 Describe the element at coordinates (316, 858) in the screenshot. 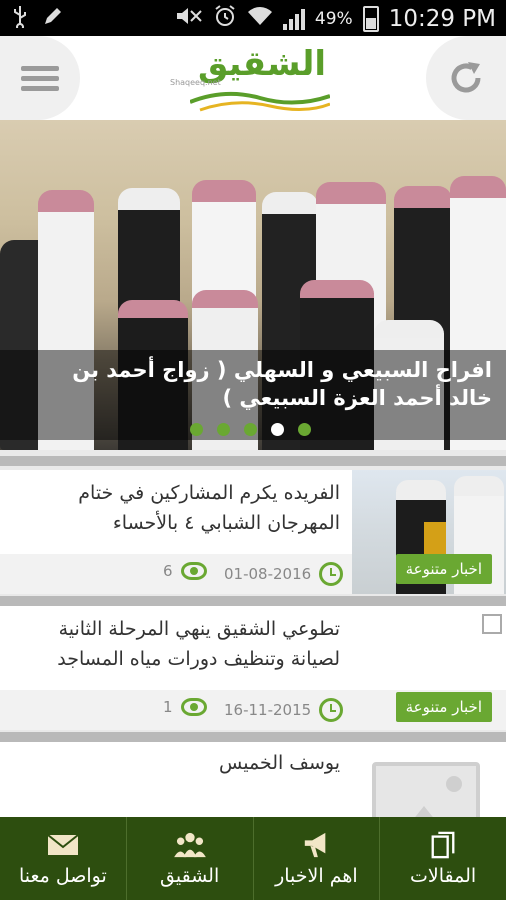

I see `nav-item-top-news: اهم الاخبار` at that location.